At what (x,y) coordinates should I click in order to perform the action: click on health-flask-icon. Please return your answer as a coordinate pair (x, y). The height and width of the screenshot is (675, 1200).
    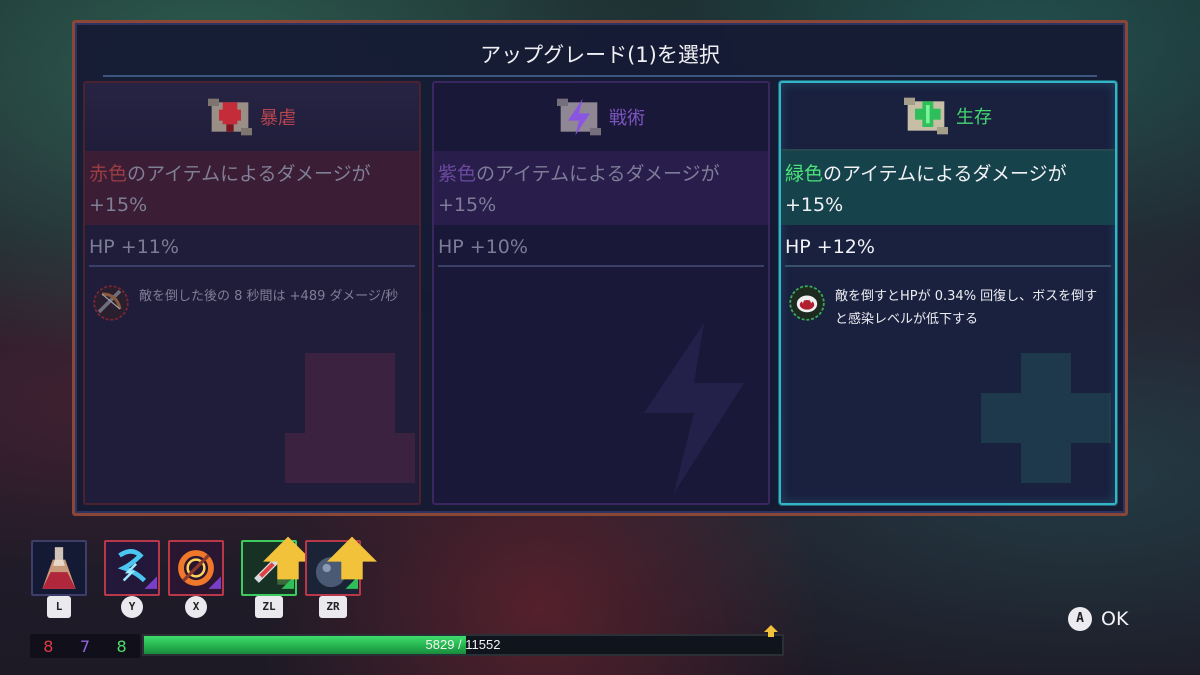
    Looking at the image, I should click on (59, 568).